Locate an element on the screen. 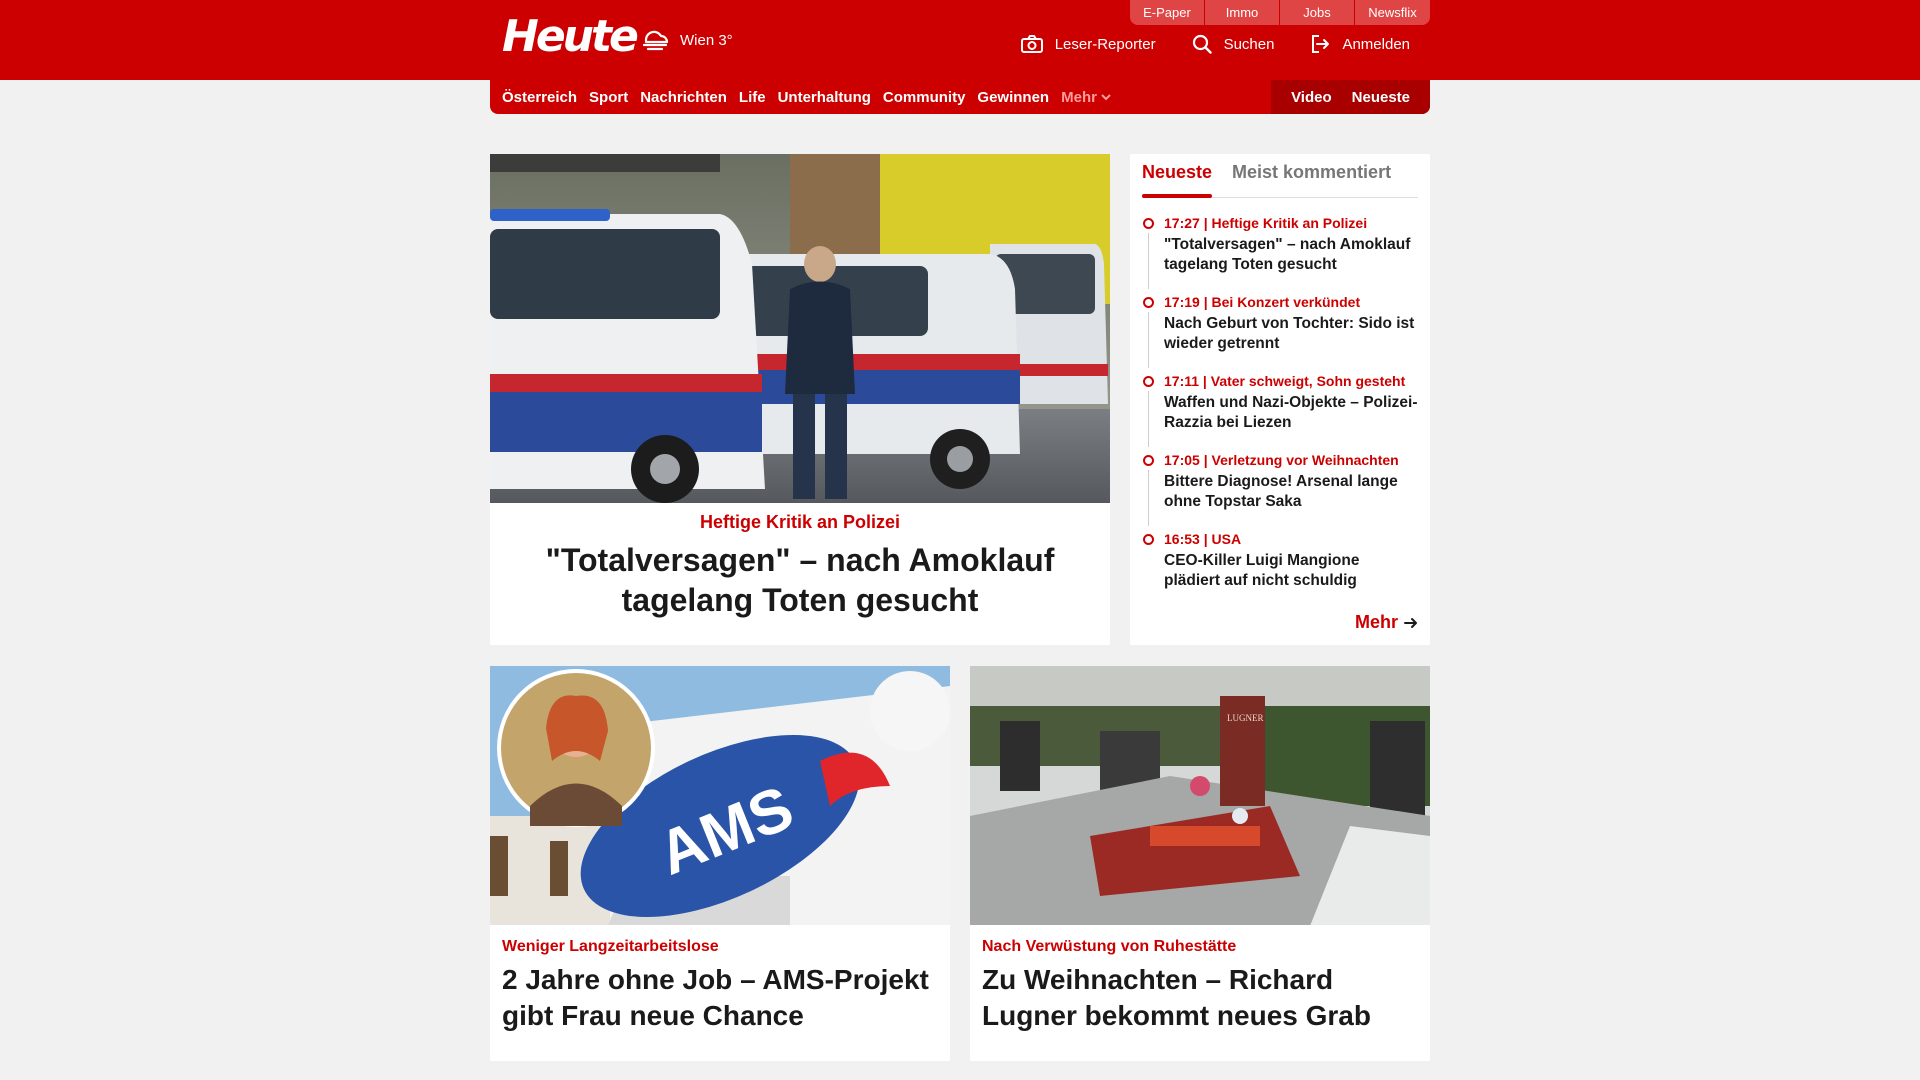  leser-reporter-label: Leser-Reporter is located at coordinates (1105, 44).